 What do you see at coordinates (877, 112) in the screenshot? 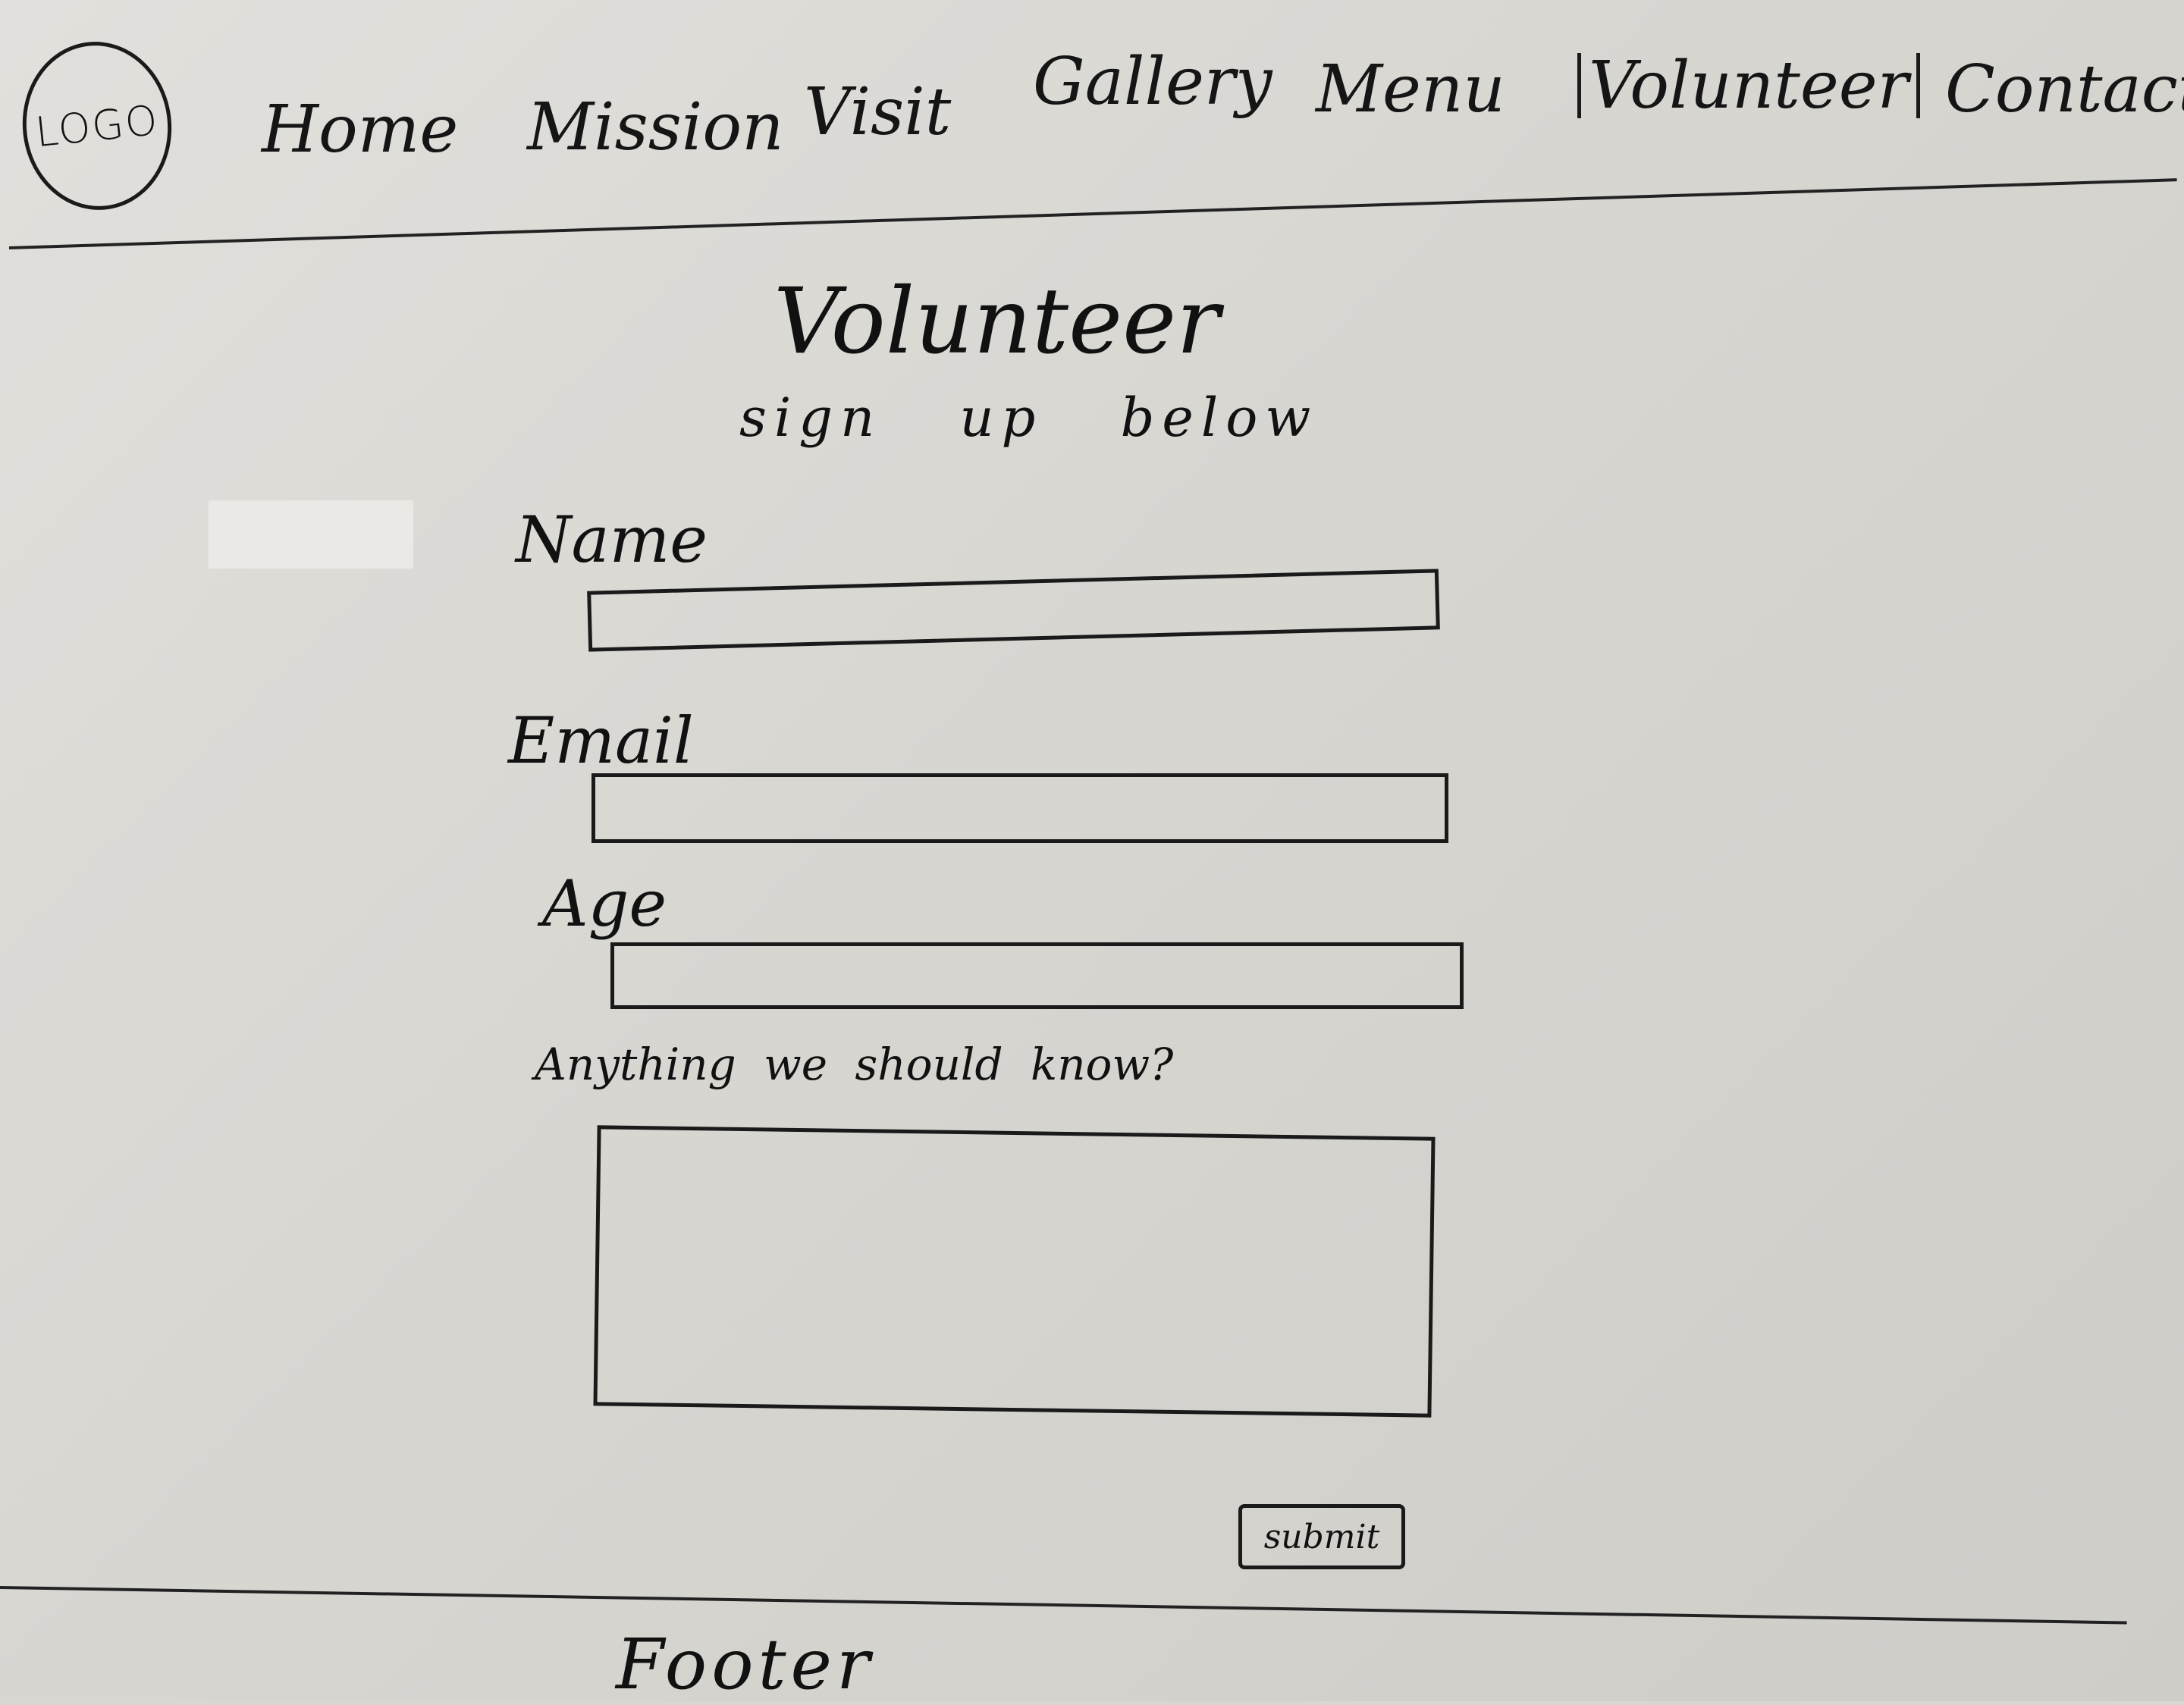
I see `nav-item-visit: Visit` at bounding box center [877, 112].